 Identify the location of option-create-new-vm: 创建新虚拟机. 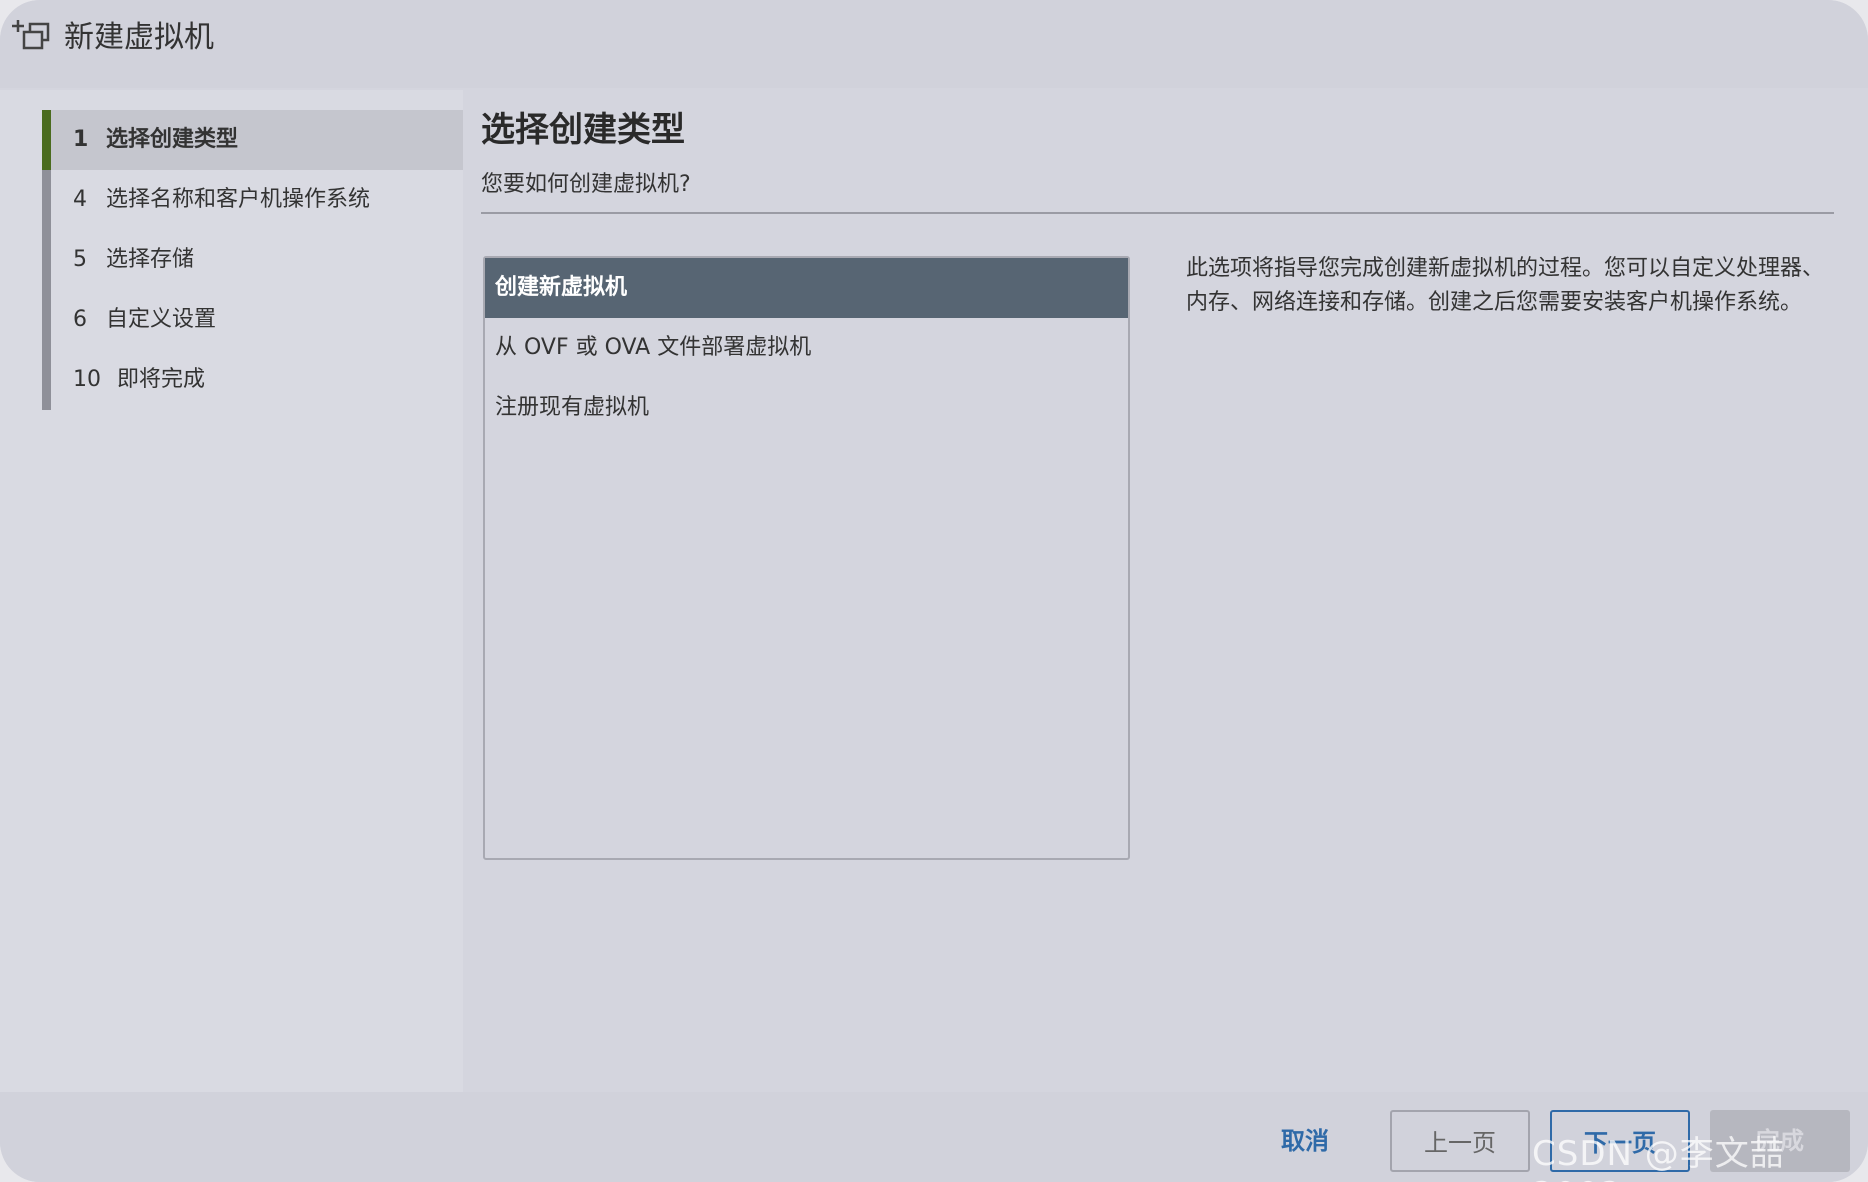
(806, 288).